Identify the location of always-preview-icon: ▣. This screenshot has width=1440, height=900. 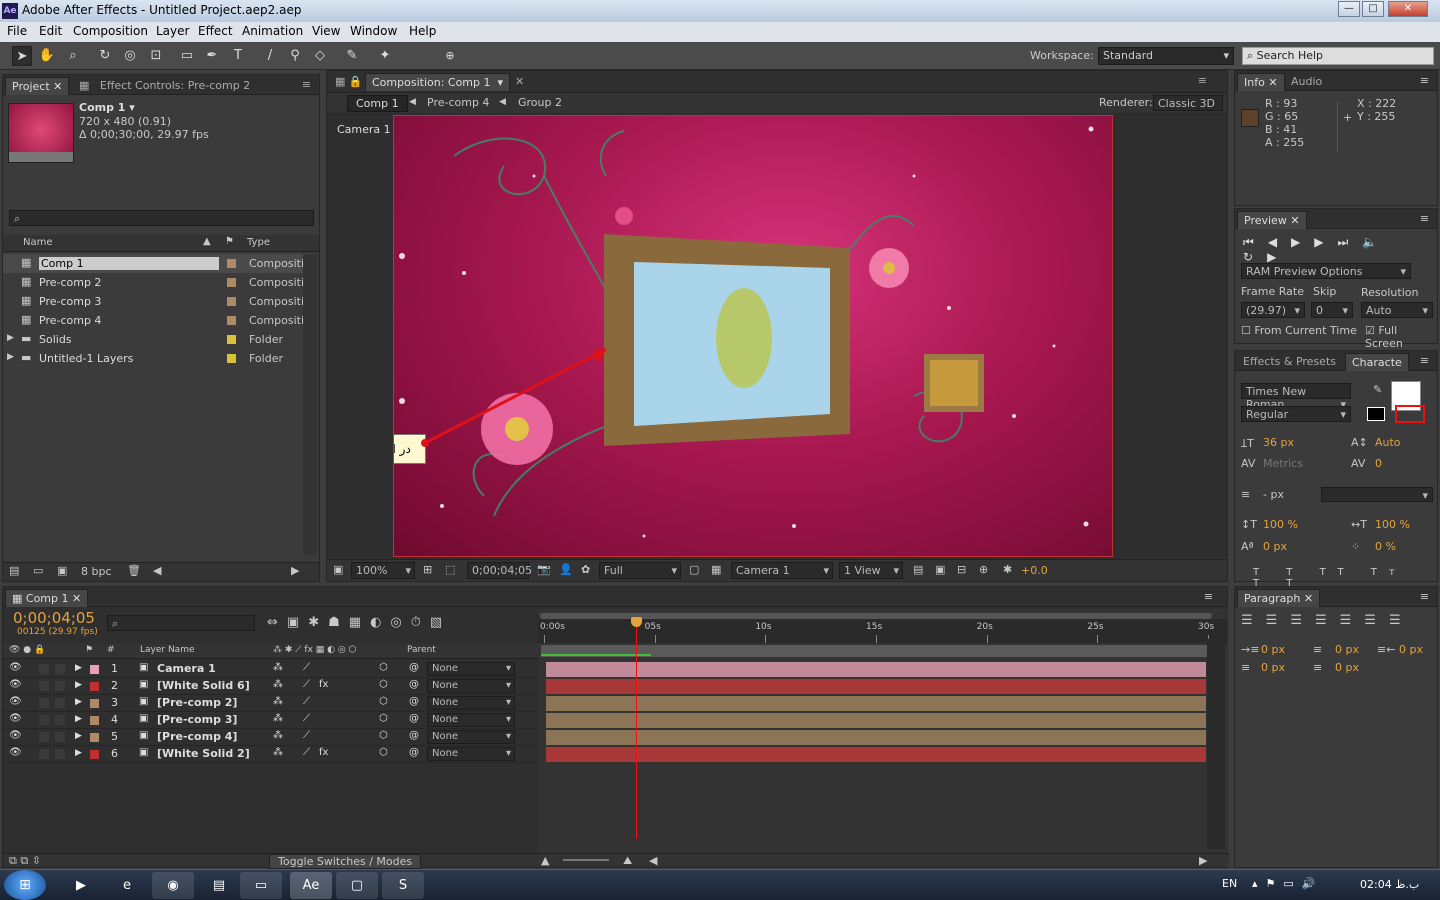
(338, 569).